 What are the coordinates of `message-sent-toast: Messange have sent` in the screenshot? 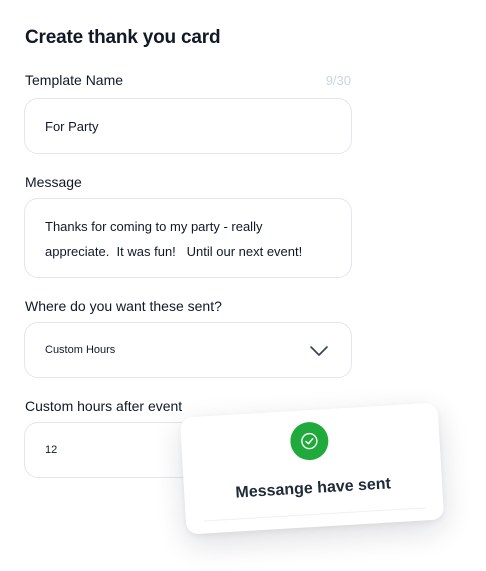 It's located at (312, 468).